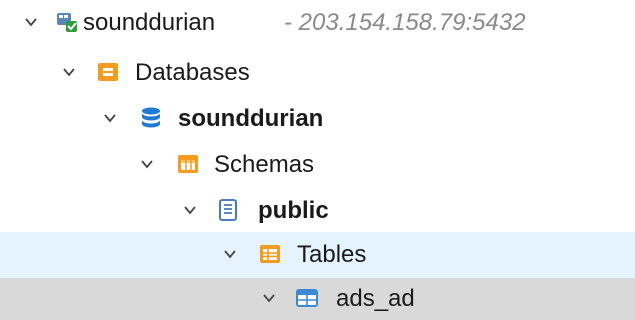 Image resolution: width=635 pixels, height=320 pixels. I want to click on folder-schemas-icon, so click(188, 164).